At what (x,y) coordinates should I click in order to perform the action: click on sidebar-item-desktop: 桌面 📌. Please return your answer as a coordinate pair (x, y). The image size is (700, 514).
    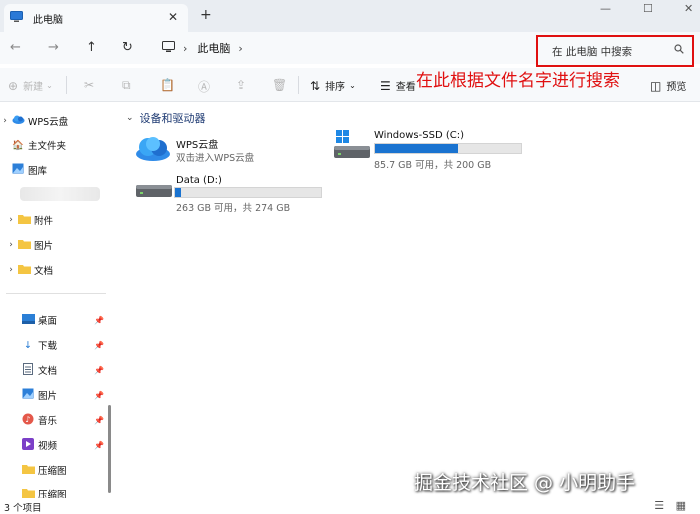
    Looking at the image, I should click on (56, 320).